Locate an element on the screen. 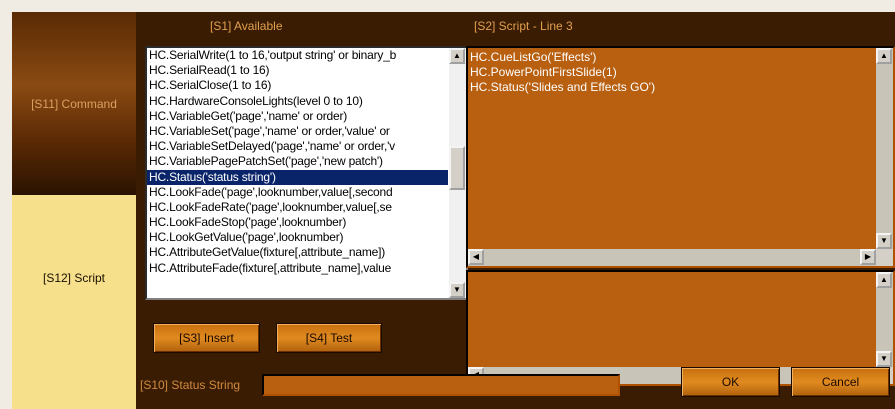  test-button: [S4] Test is located at coordinates (329, 338).